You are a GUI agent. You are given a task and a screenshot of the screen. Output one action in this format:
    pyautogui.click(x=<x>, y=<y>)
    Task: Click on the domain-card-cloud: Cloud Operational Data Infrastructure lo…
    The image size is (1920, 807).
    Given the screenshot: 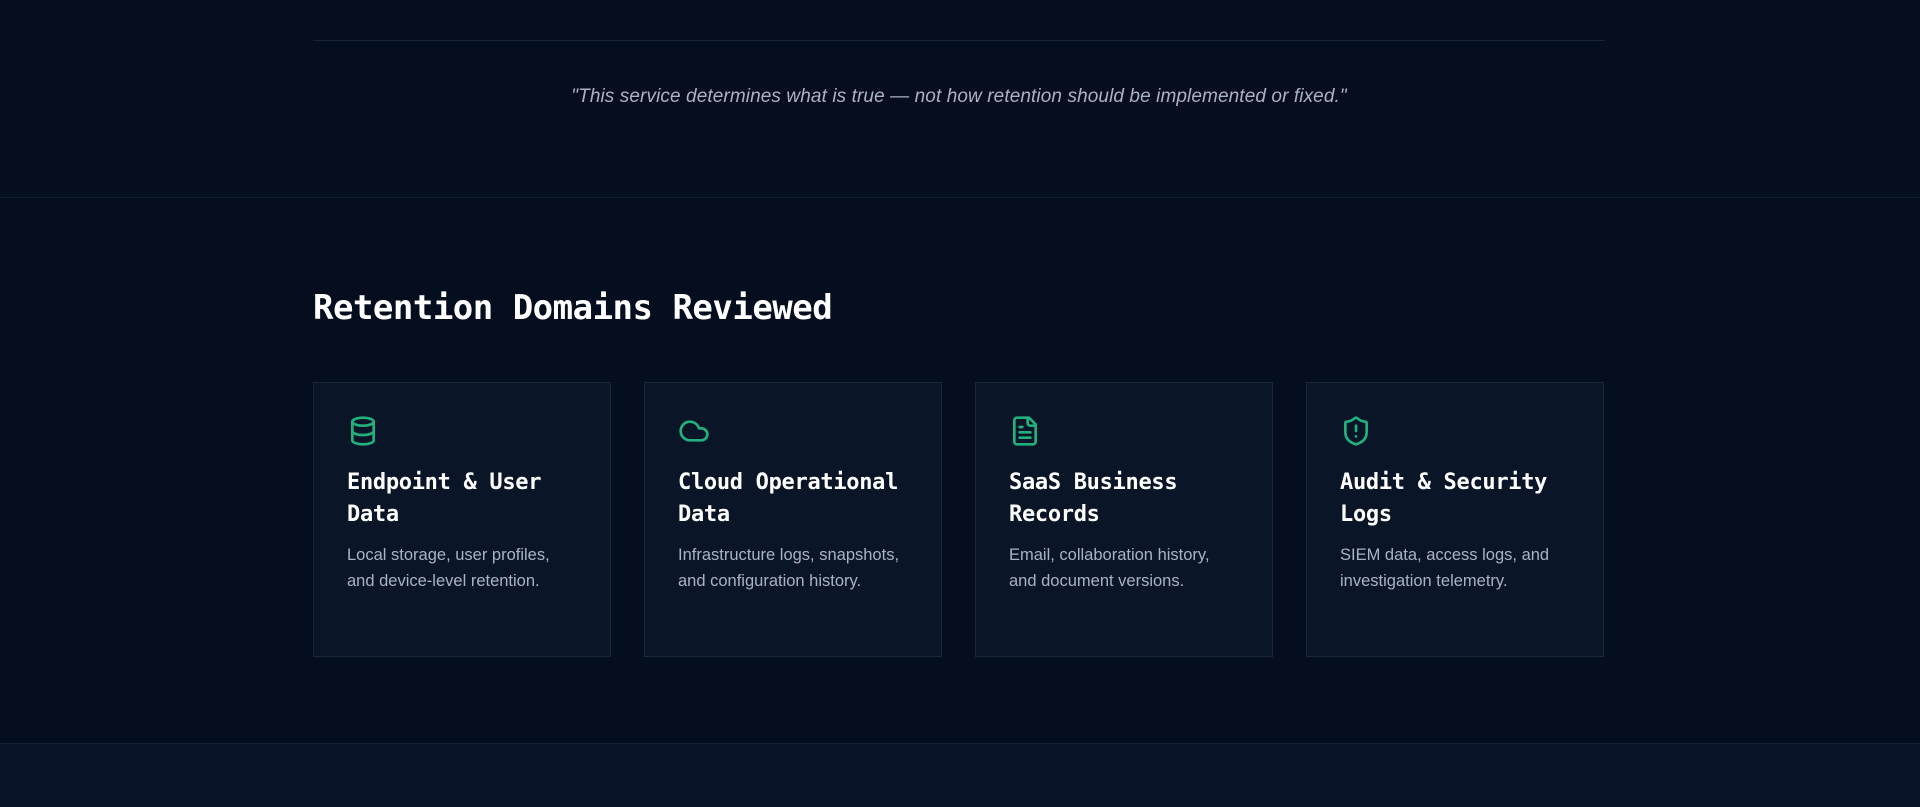 What is the action you would take?
    pyautogui.click(x=793, y=519)
    